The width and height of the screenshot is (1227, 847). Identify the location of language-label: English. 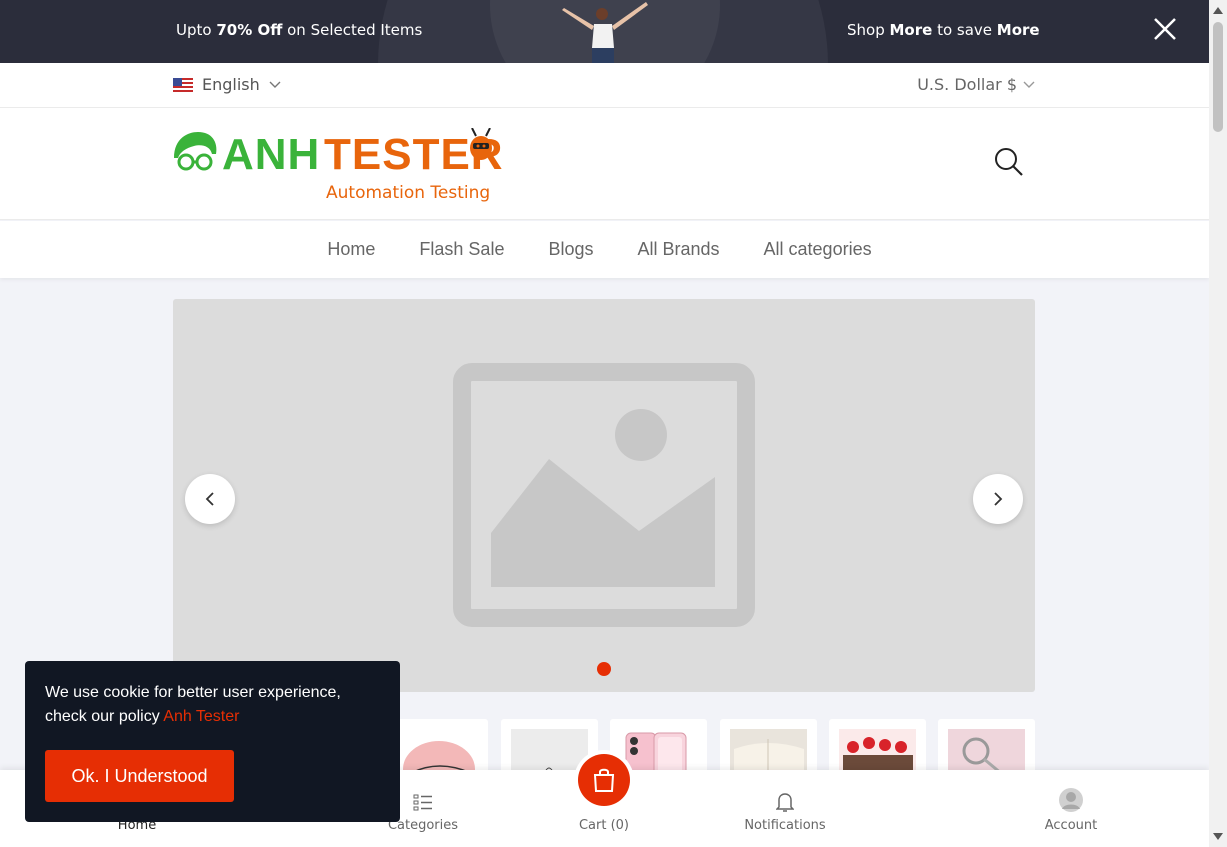
(231, 84).